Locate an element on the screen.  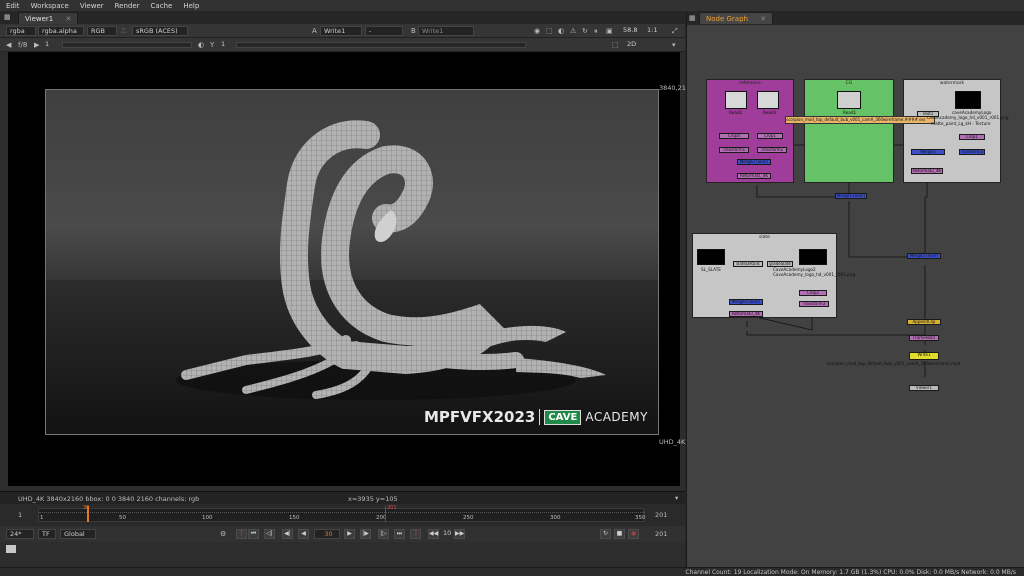
play-backward-button: ◀ is located at coordinates (303, 534).